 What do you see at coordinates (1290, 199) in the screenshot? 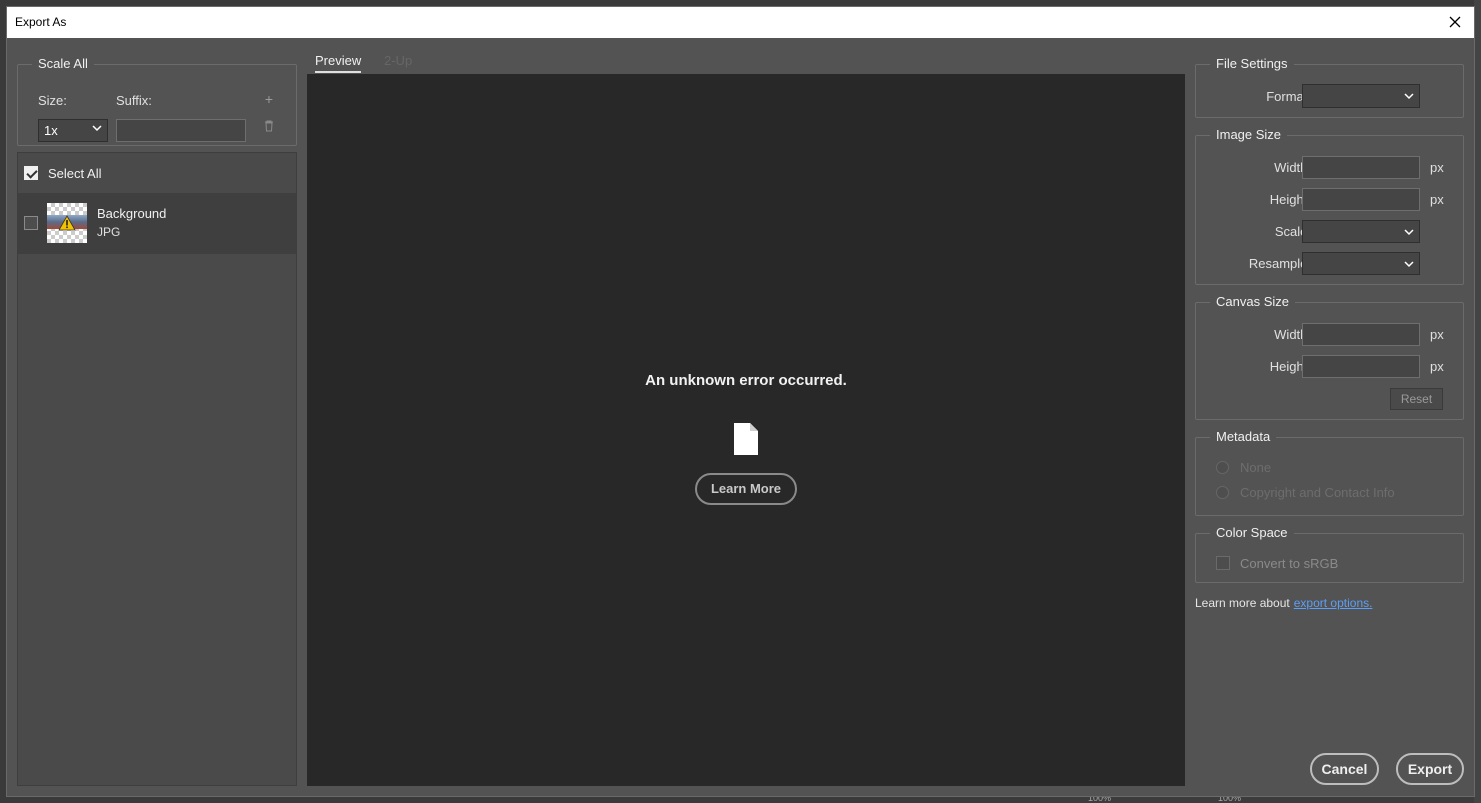
I see `image-height-label: Height:` at bounding box center [1290, 199].